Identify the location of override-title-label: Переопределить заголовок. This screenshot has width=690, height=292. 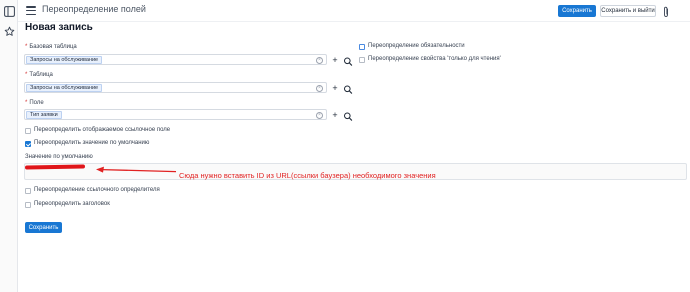
(72, 204).